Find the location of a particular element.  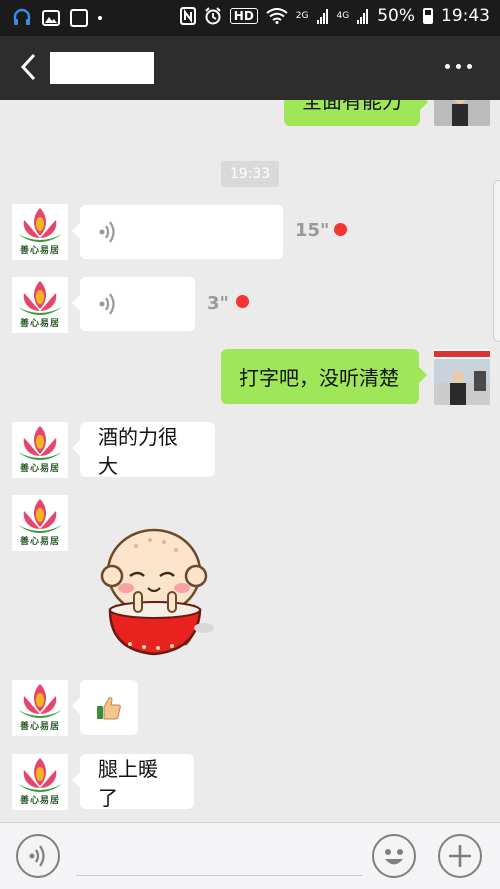

signal-2g-label: 2G is located at coordinates (302, 15).